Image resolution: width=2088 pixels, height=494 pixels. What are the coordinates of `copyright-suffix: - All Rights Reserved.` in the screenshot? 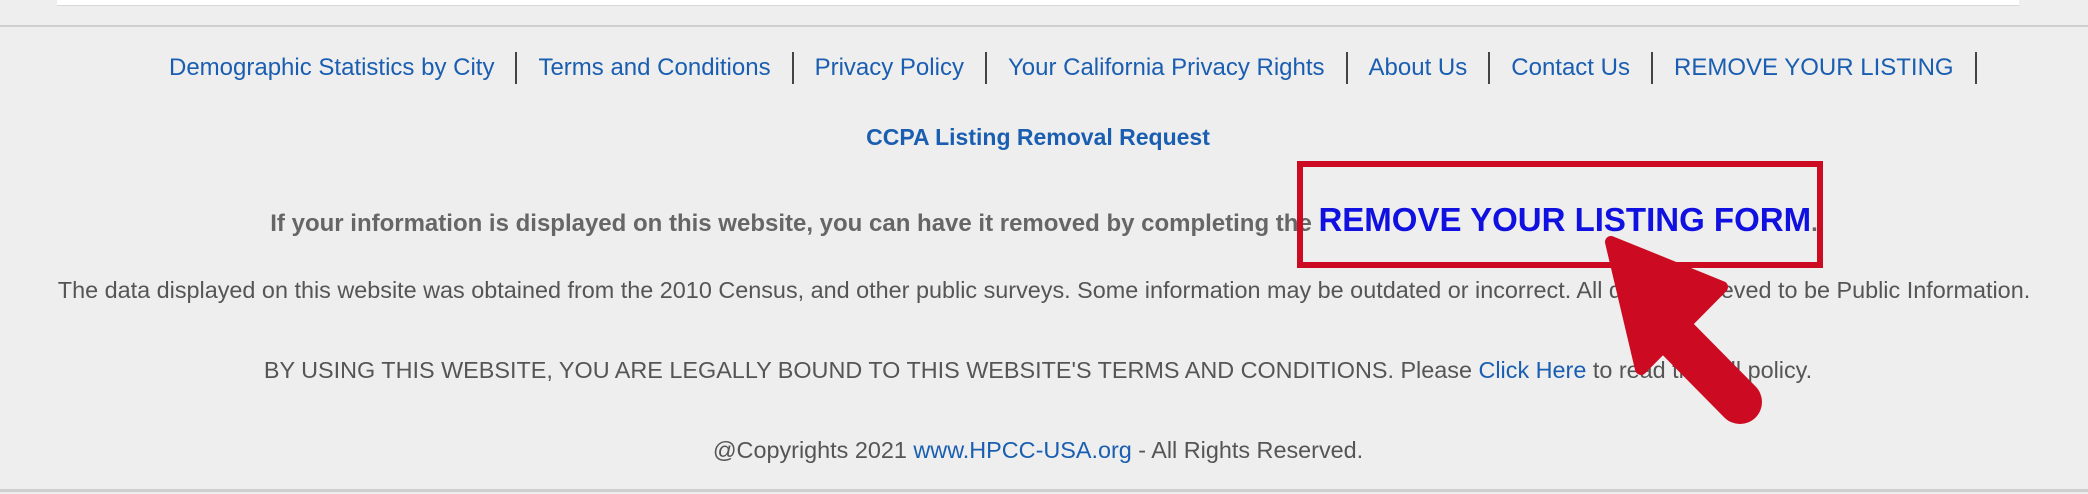 It's located at (1247, 450).